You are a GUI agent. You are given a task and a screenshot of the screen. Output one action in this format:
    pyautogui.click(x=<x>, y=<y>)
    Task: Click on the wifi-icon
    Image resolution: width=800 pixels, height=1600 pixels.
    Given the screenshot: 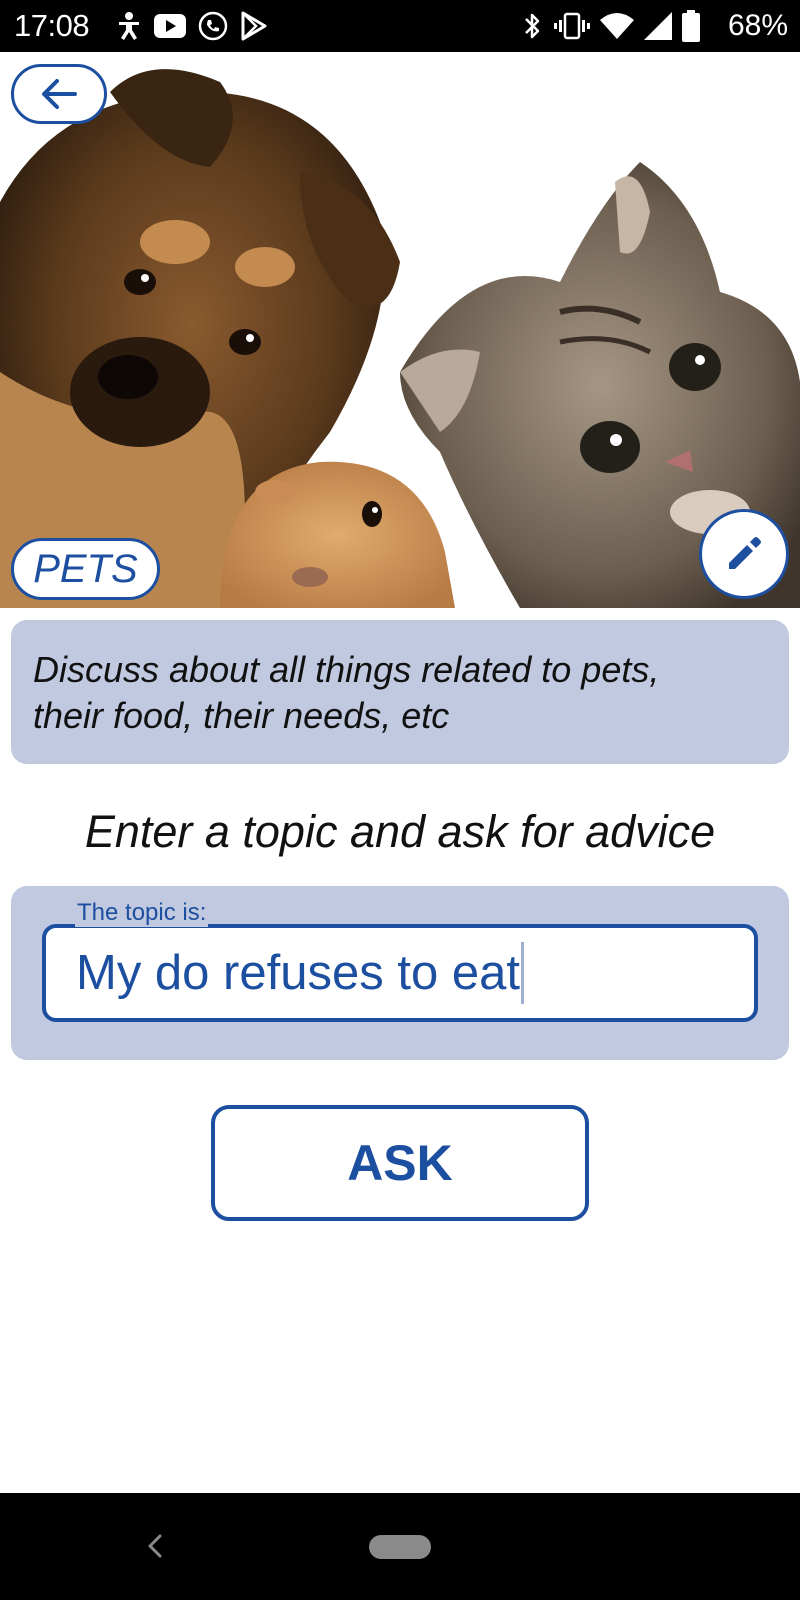 What is the action you would take?
    pyautogui.click(x=617, y=26)
    